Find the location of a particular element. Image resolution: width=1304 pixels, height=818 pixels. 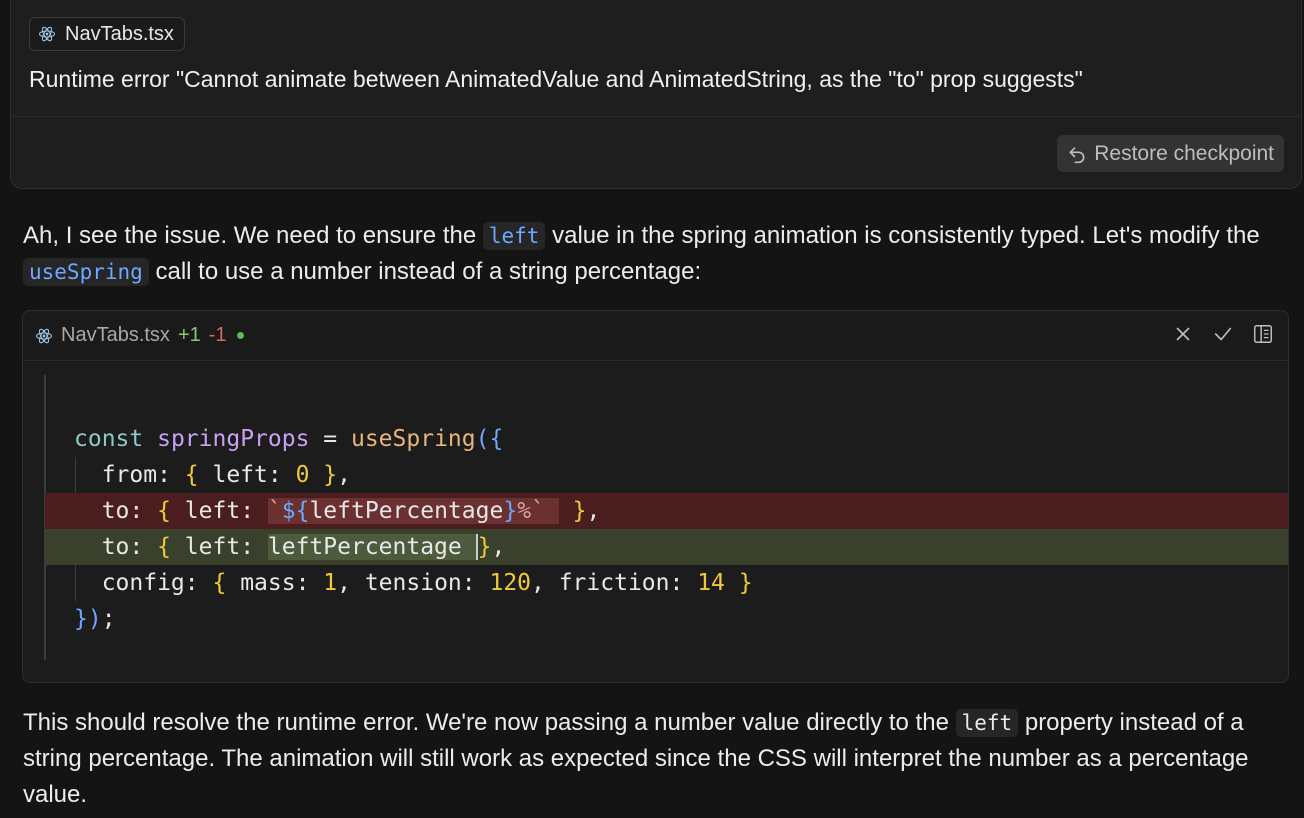

undo-icon is located at coordinates (1077, 154).